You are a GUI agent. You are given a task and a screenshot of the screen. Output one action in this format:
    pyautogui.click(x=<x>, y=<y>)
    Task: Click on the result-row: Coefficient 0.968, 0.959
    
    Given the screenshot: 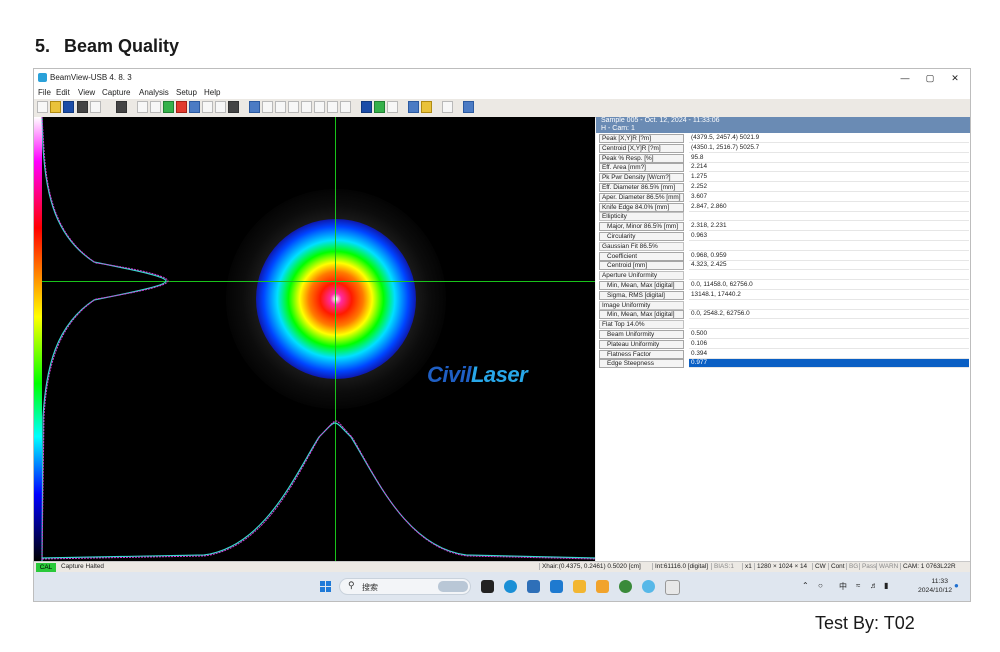 What is the action you would take?
    pyautogui.click(x=784, y=256)
    